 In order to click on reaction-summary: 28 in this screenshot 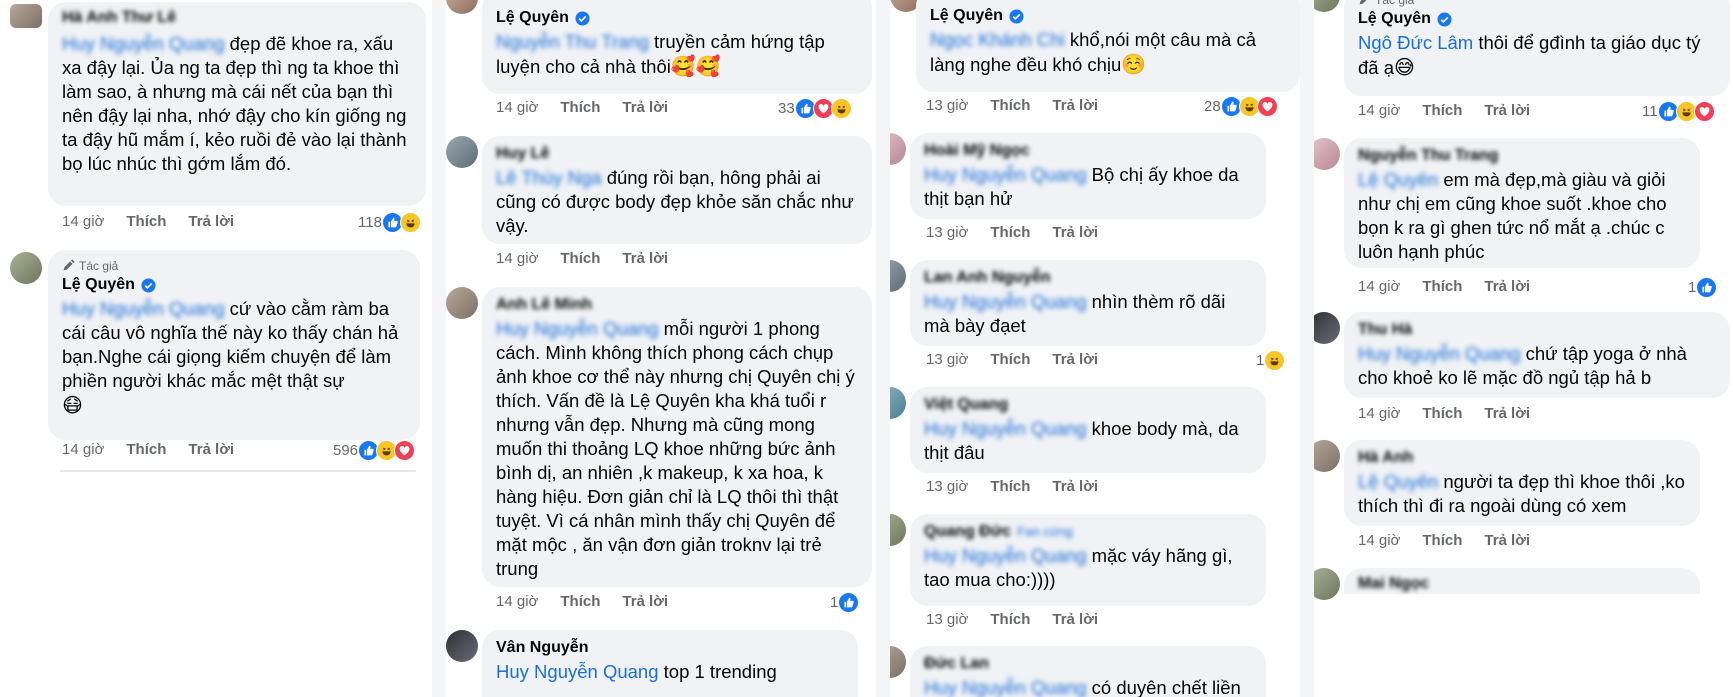, I will do `click(1241, 106)`.